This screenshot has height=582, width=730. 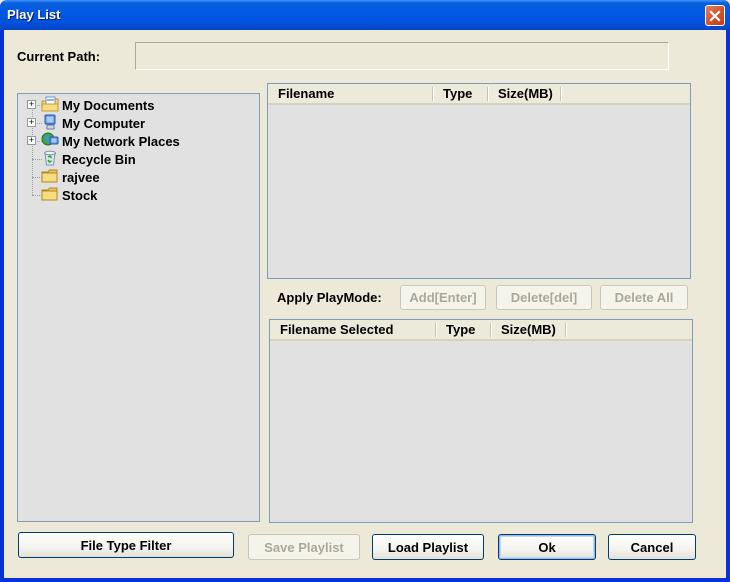 What do you see at coordinates (59, 56) in the screenshot?
I see `current-path-label: Current Path:` at bounding box center [59, 56].